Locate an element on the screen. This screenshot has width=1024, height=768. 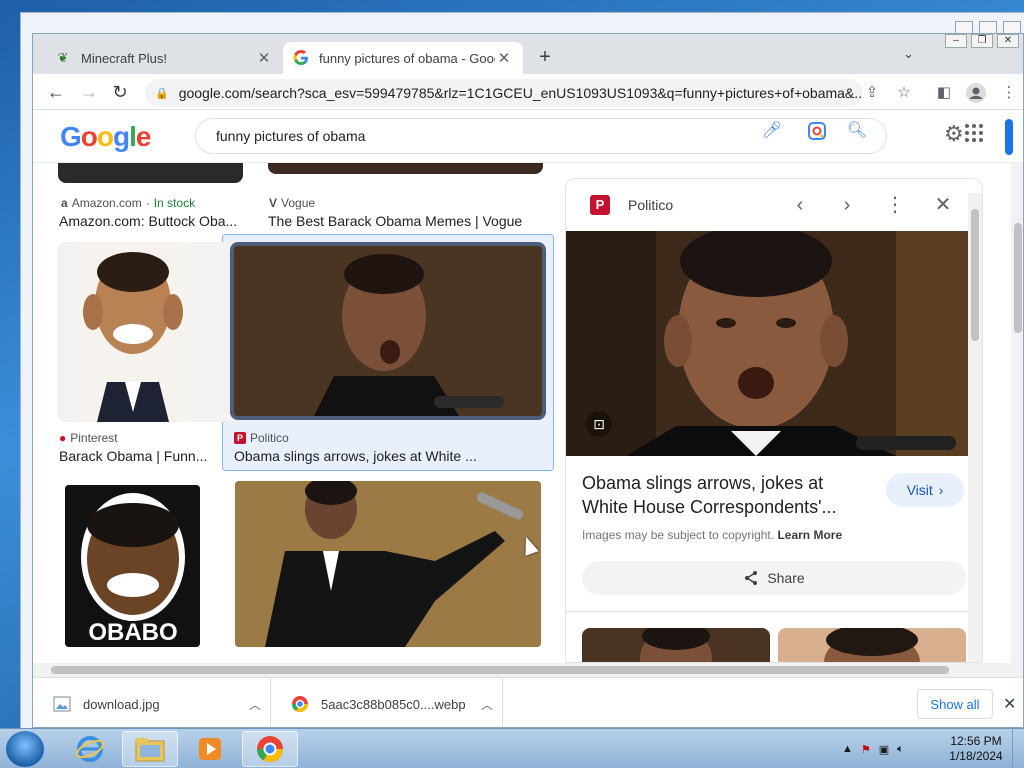
panel-header: P Politico ‹ › ⋮ ✕ is located at coordinates (774, 205).